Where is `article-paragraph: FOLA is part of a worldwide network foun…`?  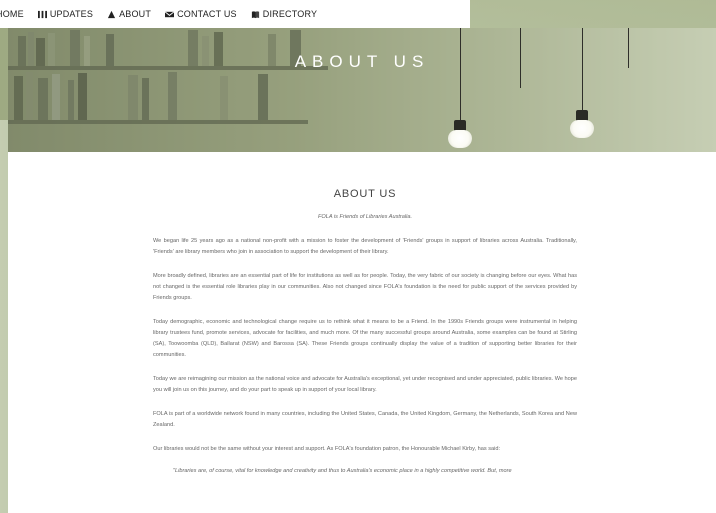 article-paragraph: FOLA is part of a worldwide network foun… is located at coordinates (365, 419).